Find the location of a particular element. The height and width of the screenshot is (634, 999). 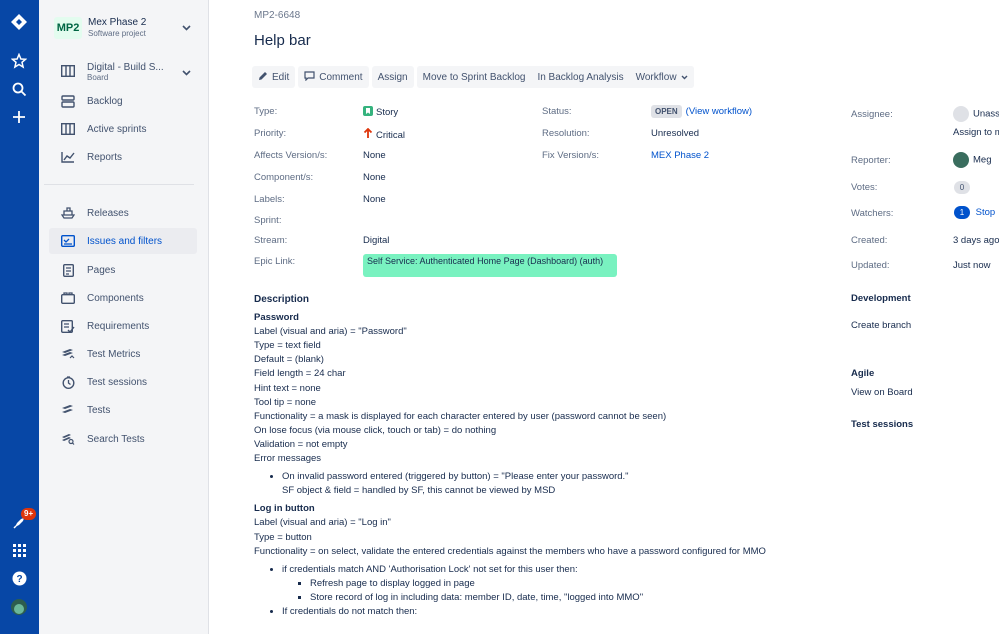

fix-version-link: MEX Phase 2 is located at coordinates (680, 155).